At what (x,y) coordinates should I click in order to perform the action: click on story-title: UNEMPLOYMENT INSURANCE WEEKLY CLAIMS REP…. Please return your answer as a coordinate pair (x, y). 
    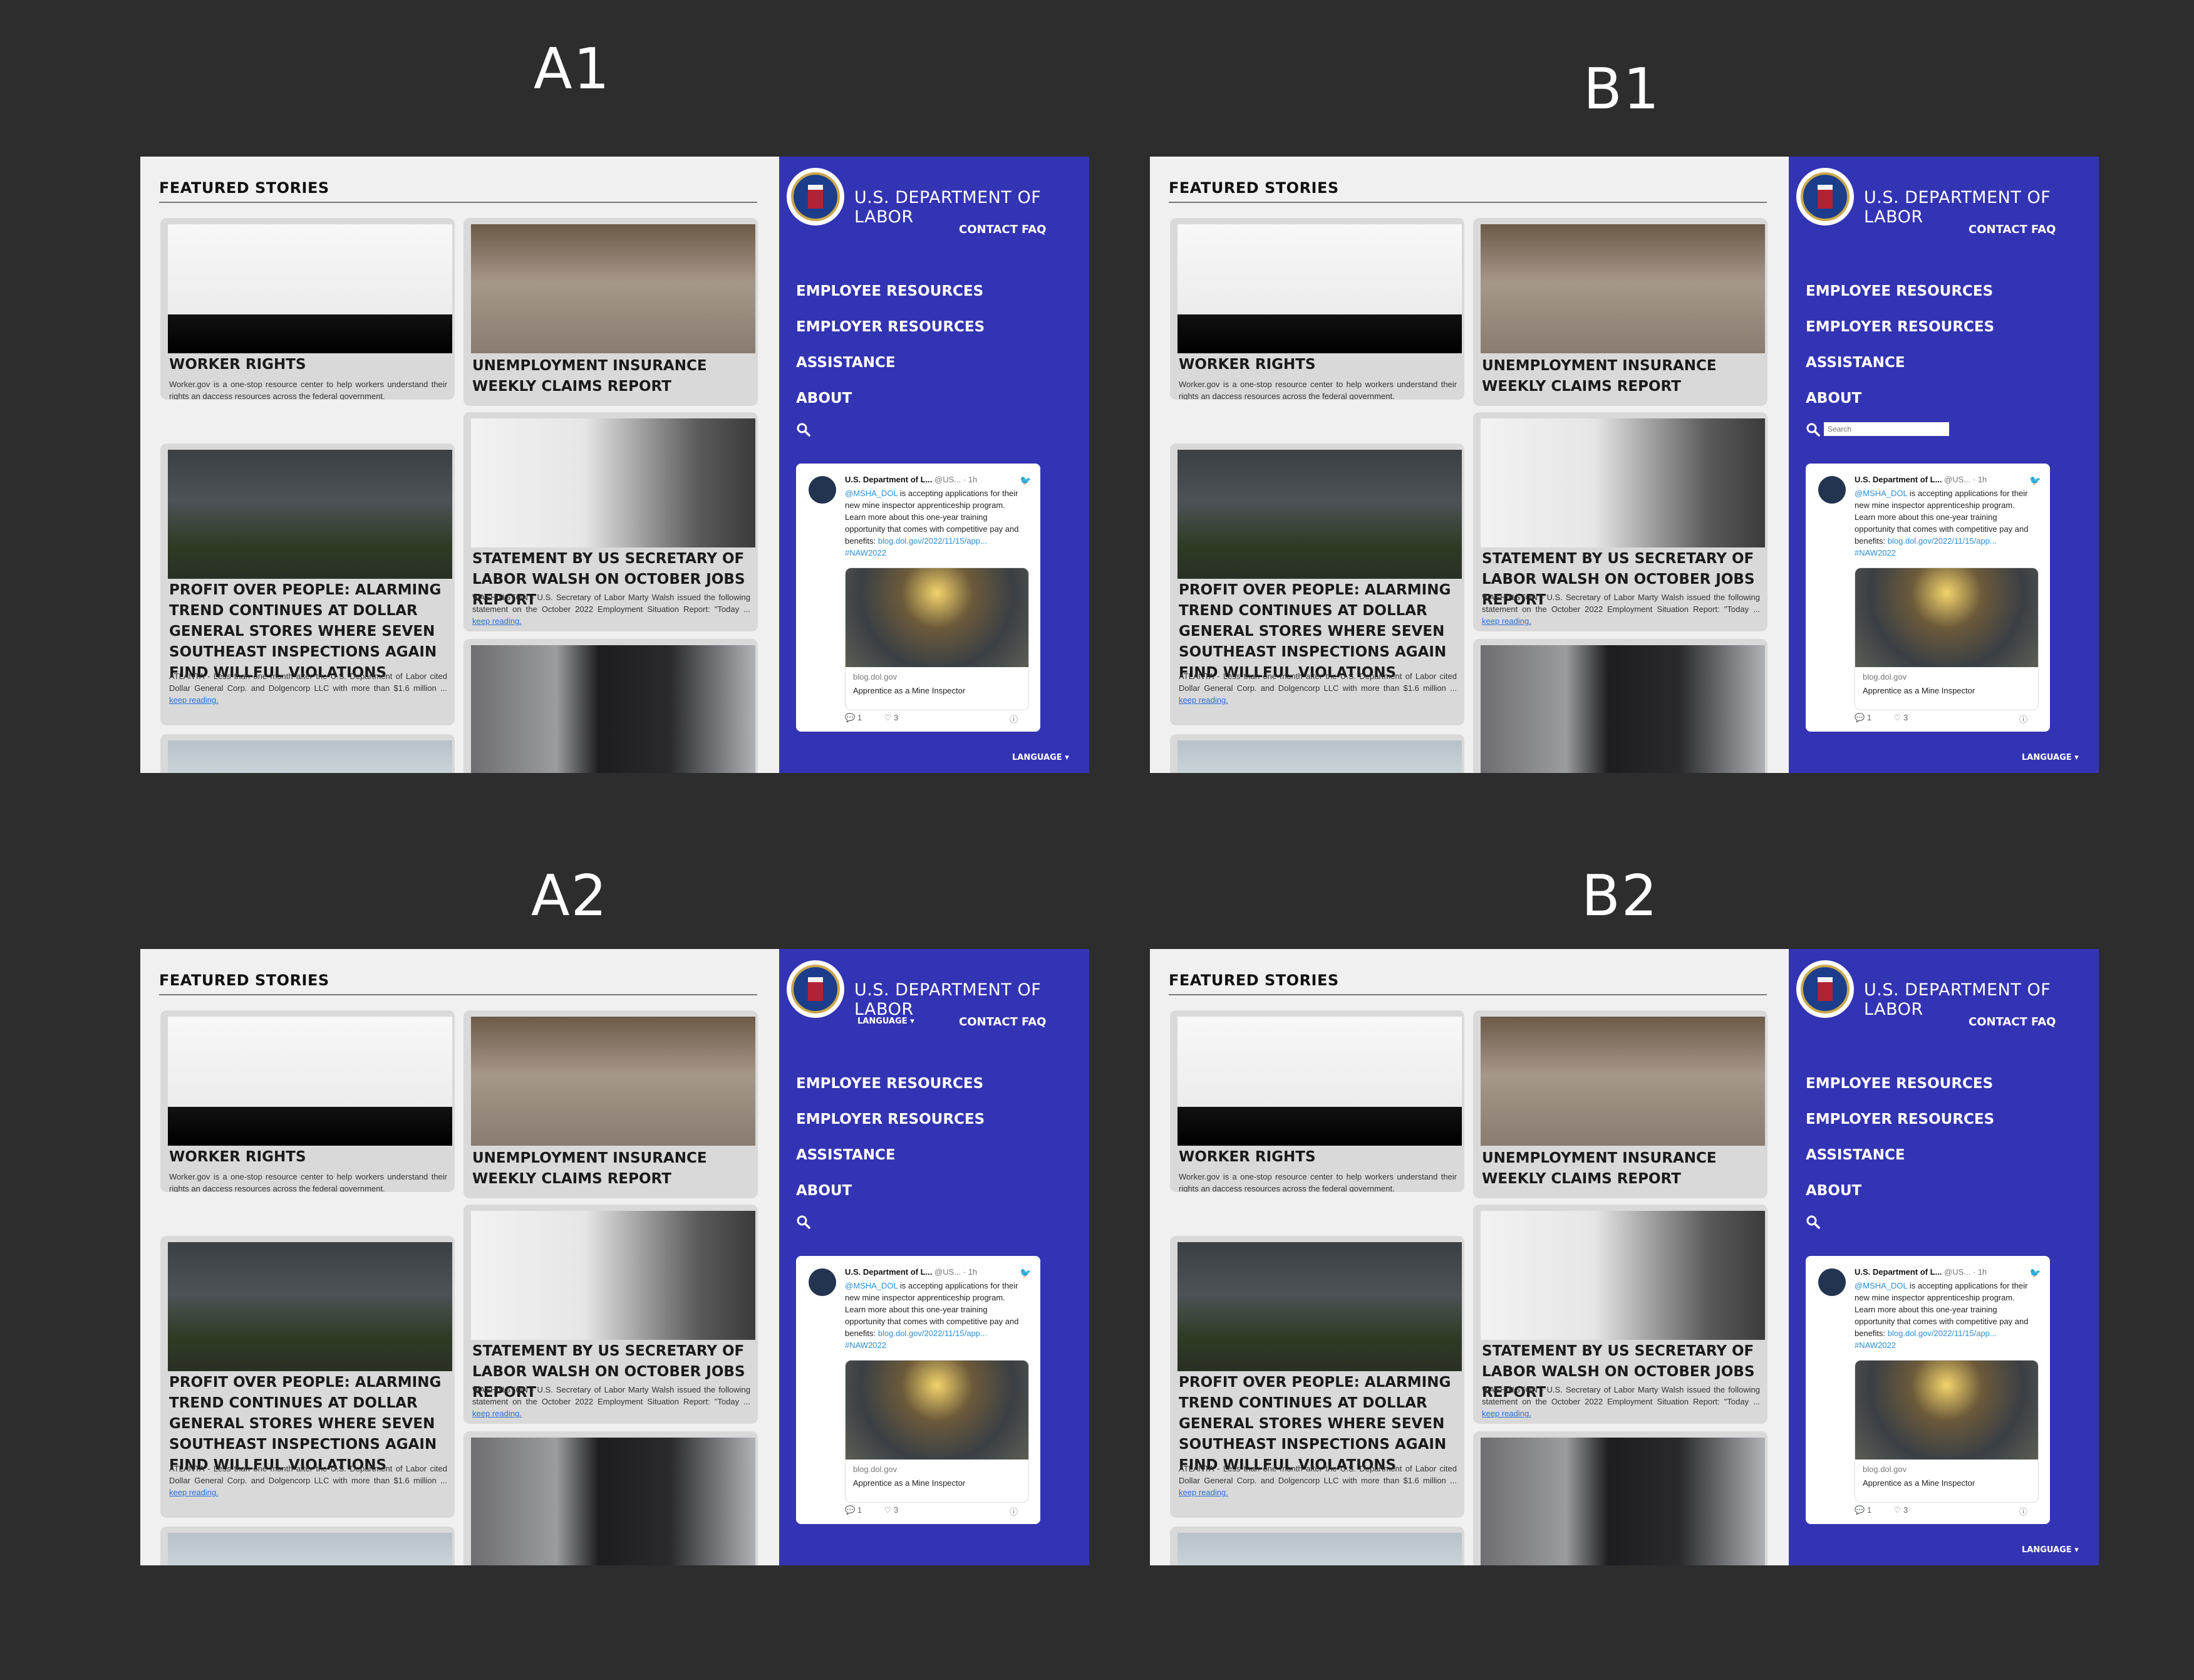
    Looking at the image, I should click on (611, 1169).